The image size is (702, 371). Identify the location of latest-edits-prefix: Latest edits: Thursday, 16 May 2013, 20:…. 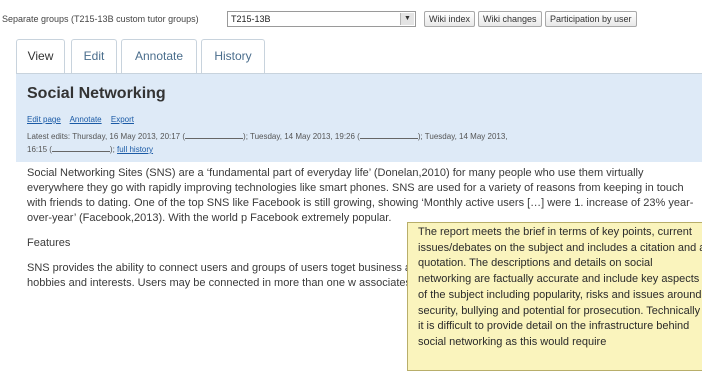
(106, 136).